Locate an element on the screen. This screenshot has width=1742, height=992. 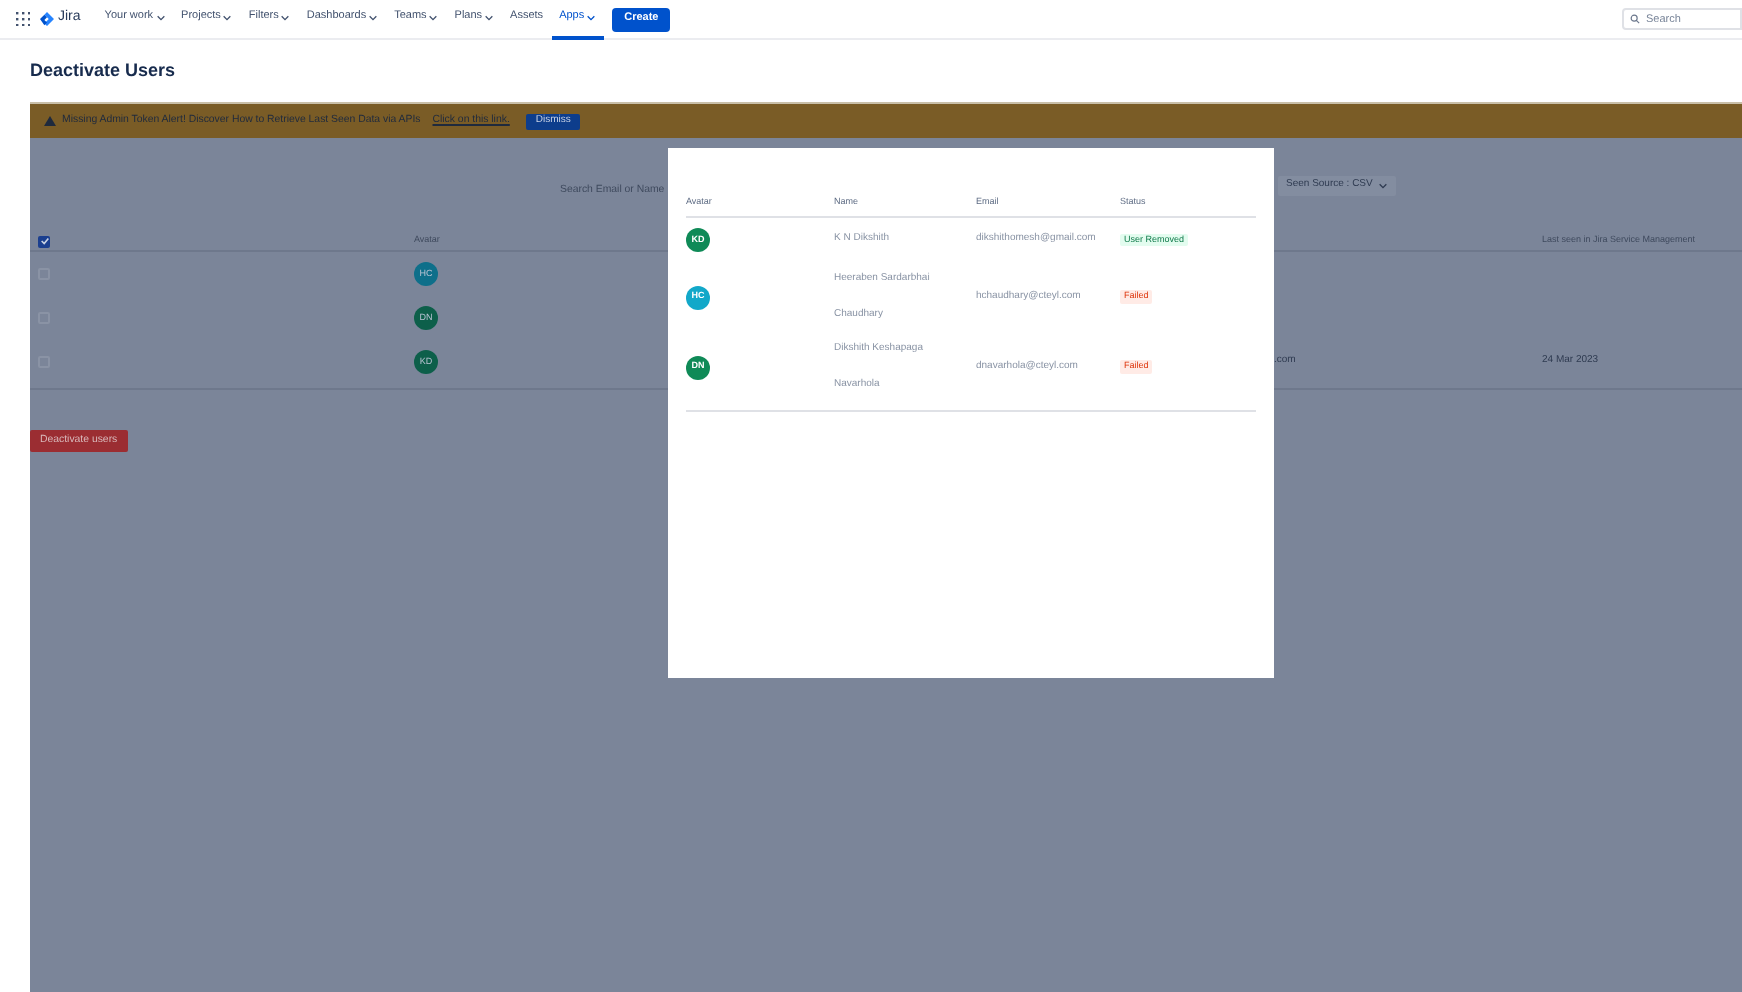
warning-icon is located at coordinates (50, 121).